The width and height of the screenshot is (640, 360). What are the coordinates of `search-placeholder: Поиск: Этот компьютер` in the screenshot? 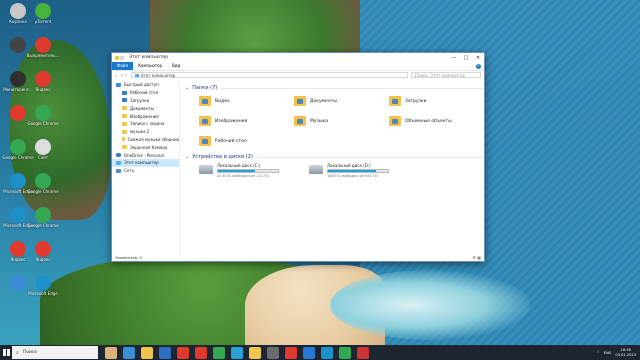 It's located at (440, 75).